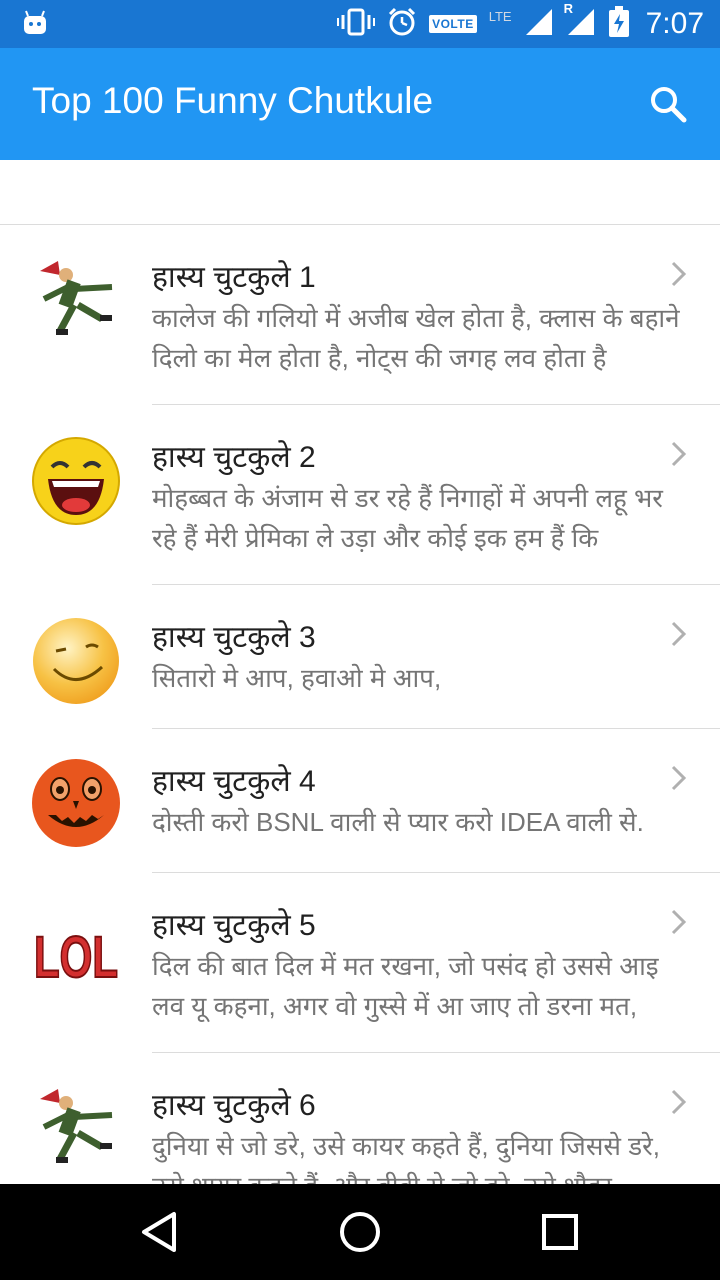  Describe the element at coordinates (233, 100) in the screenshot. I see `app-title: Top 100 Funny Chutkule` at that location.